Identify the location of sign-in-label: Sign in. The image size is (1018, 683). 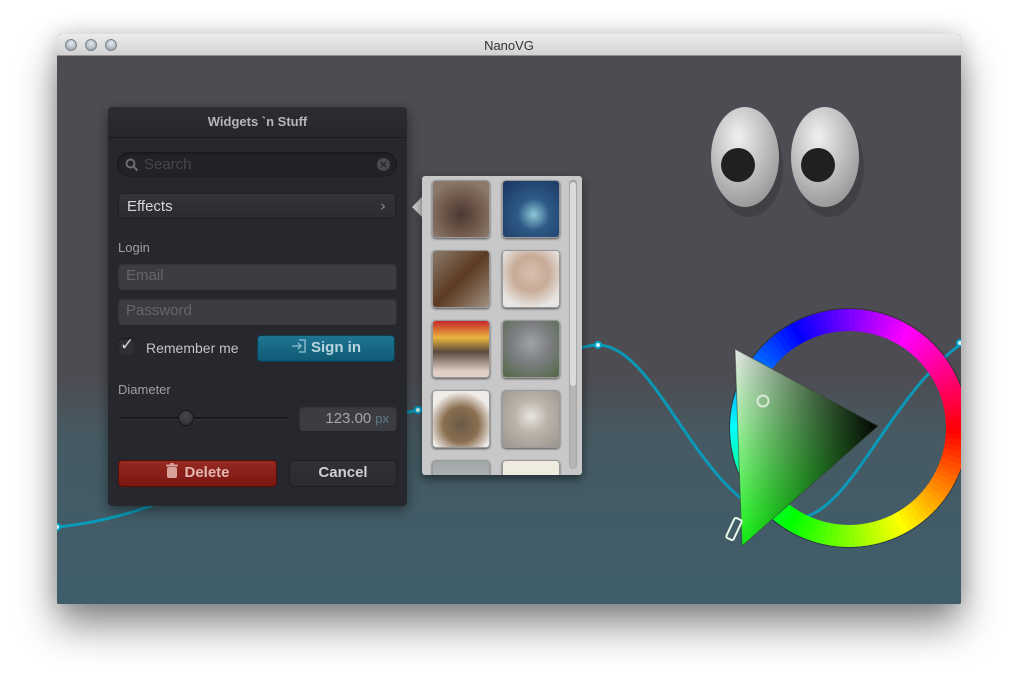
(336, 347).